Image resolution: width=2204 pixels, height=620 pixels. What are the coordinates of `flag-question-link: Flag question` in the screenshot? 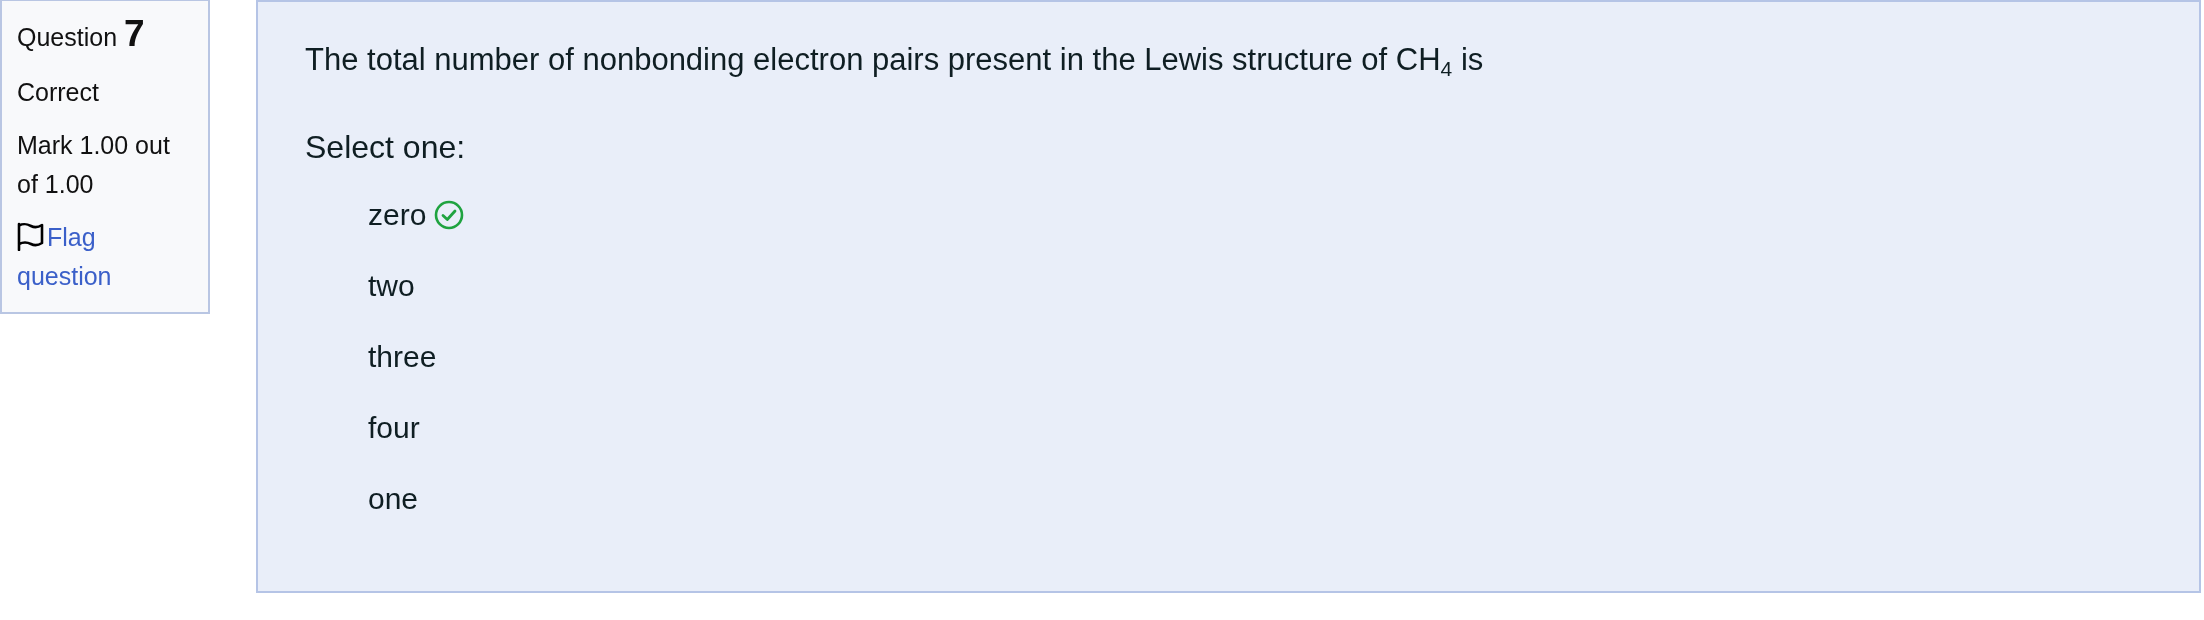 It's located at (97, 257).